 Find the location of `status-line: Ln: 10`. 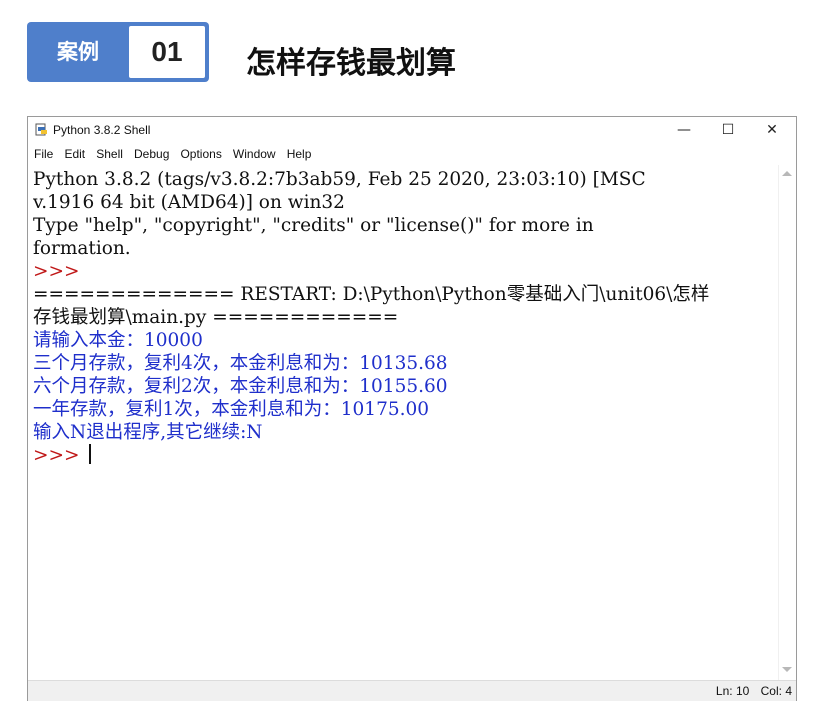

status-line: Ln: 10 is located at coordinates (732, 691).